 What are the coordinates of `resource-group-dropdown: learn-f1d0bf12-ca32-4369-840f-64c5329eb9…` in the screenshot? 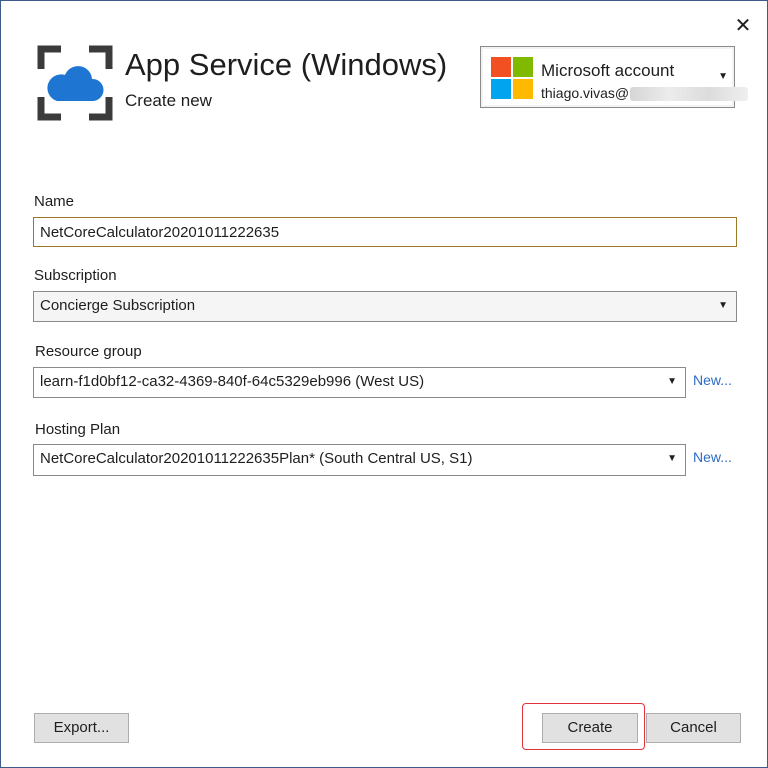 It's located at (359, 382).